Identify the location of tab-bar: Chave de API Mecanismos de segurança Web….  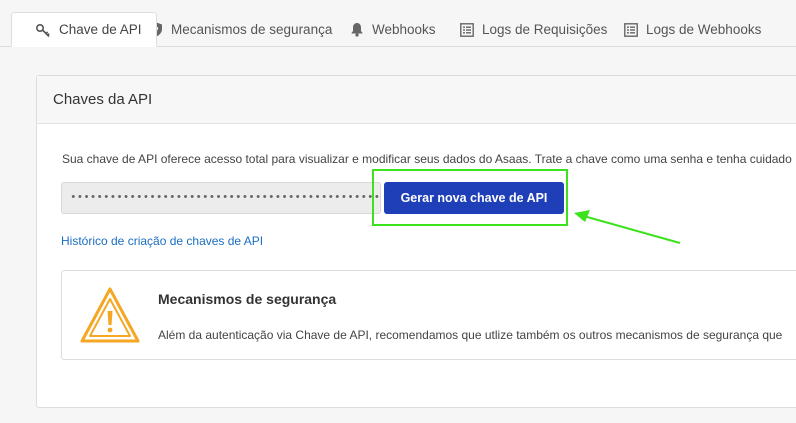
(398, 23).